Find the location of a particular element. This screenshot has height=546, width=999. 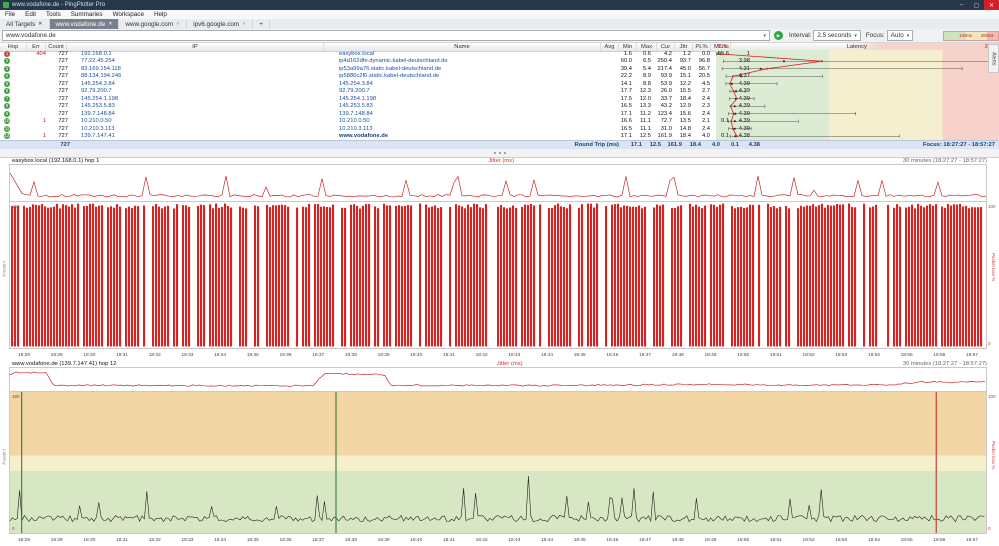

start-trace-button: ▶ is located at coordinates (778, 35).